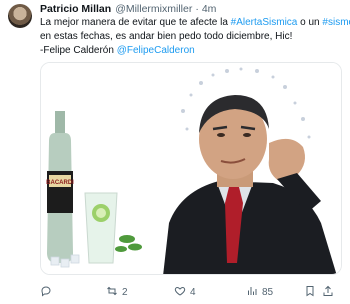 The width and height of the screenshot is (350, 304). Describe the element at coordinates (112, 292) in the screenshot. I see `retweet-icon` at that location.